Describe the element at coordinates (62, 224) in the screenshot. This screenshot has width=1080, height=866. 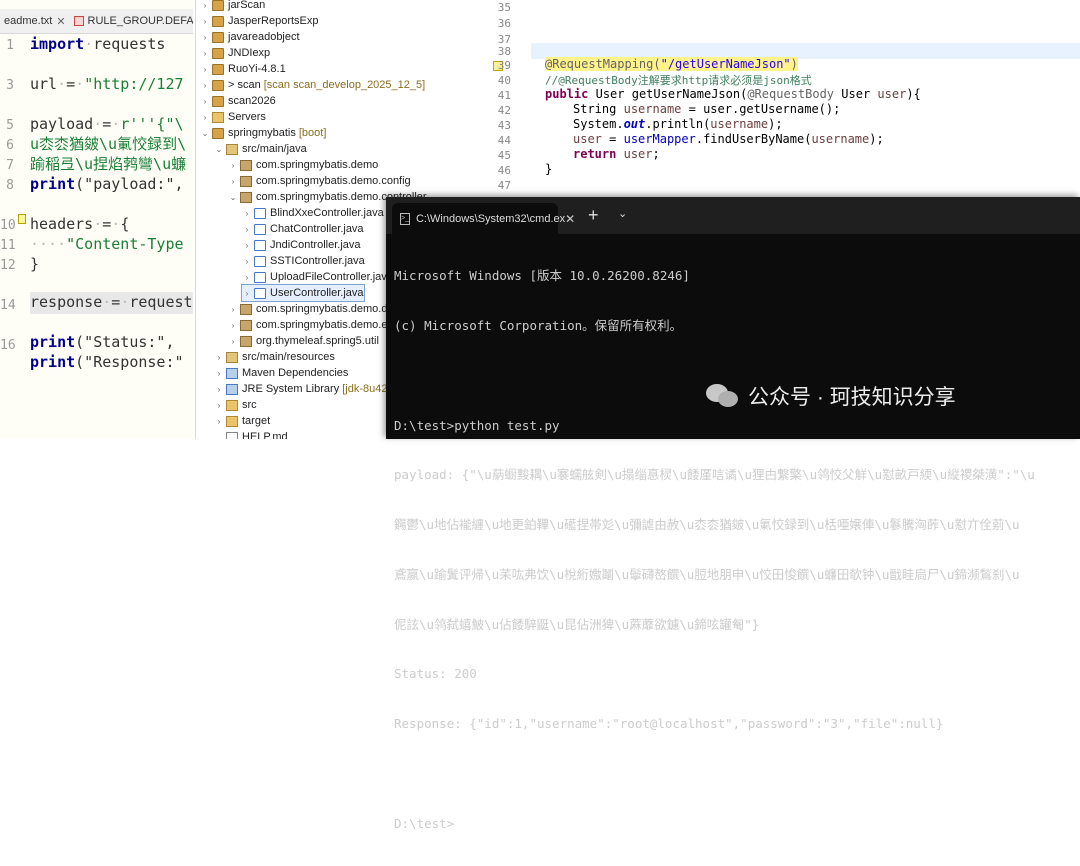
I see `code-token: headers` at that location.